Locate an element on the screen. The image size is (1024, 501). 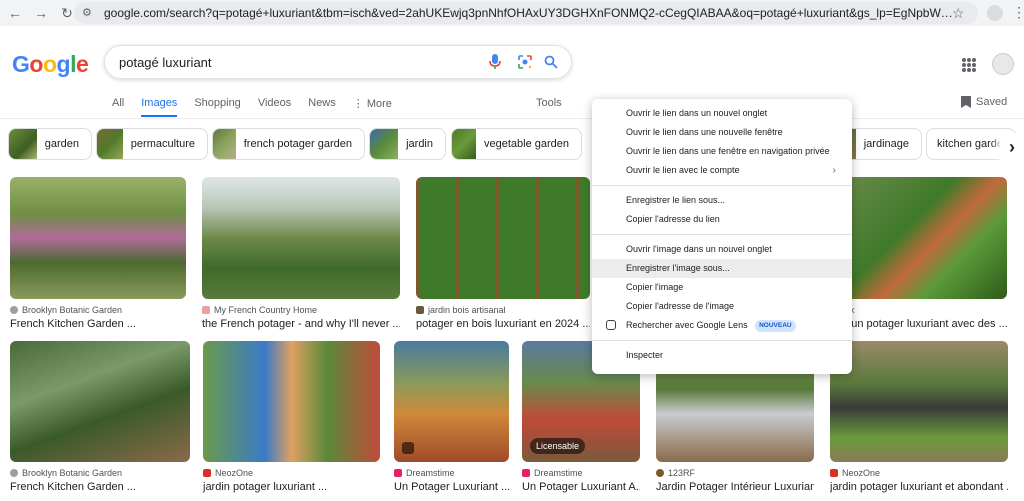
forward-icon: → is located at coordinates (41, 13).